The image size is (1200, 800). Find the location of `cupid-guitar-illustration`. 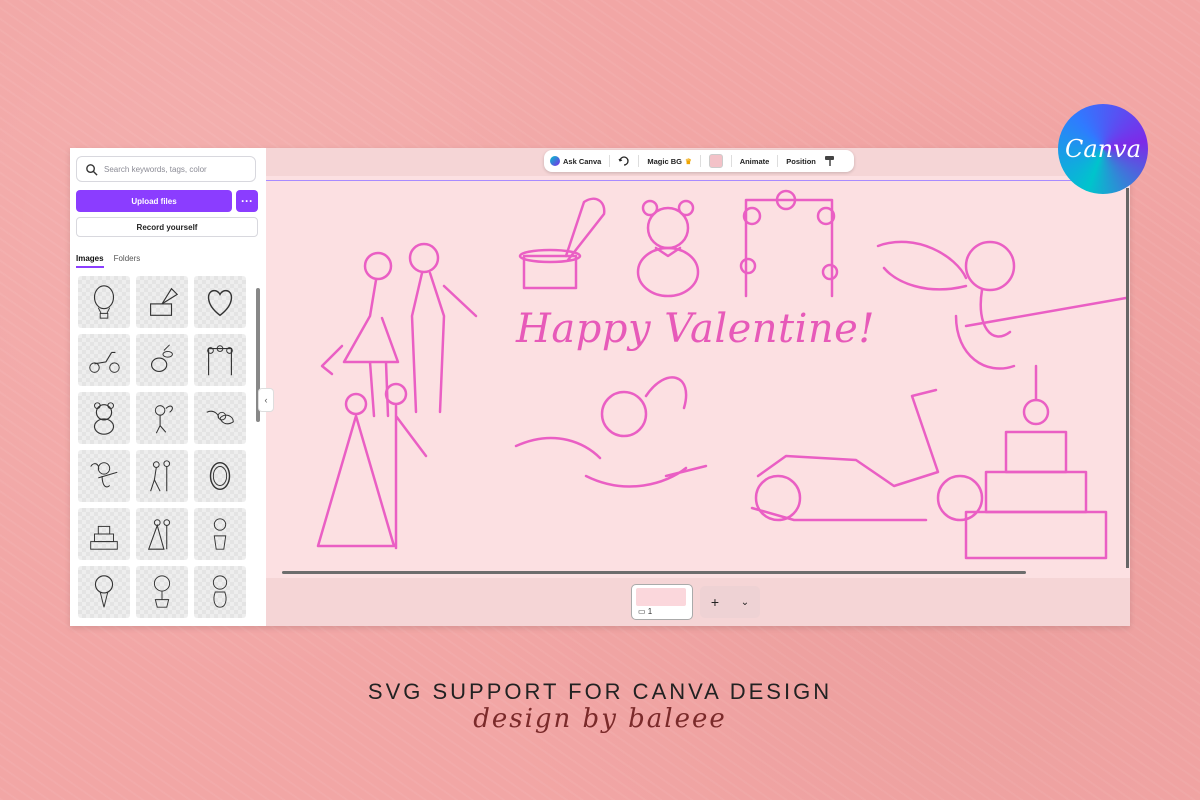

cupid-guitar-illustration is located at coordinates (1002, 305).